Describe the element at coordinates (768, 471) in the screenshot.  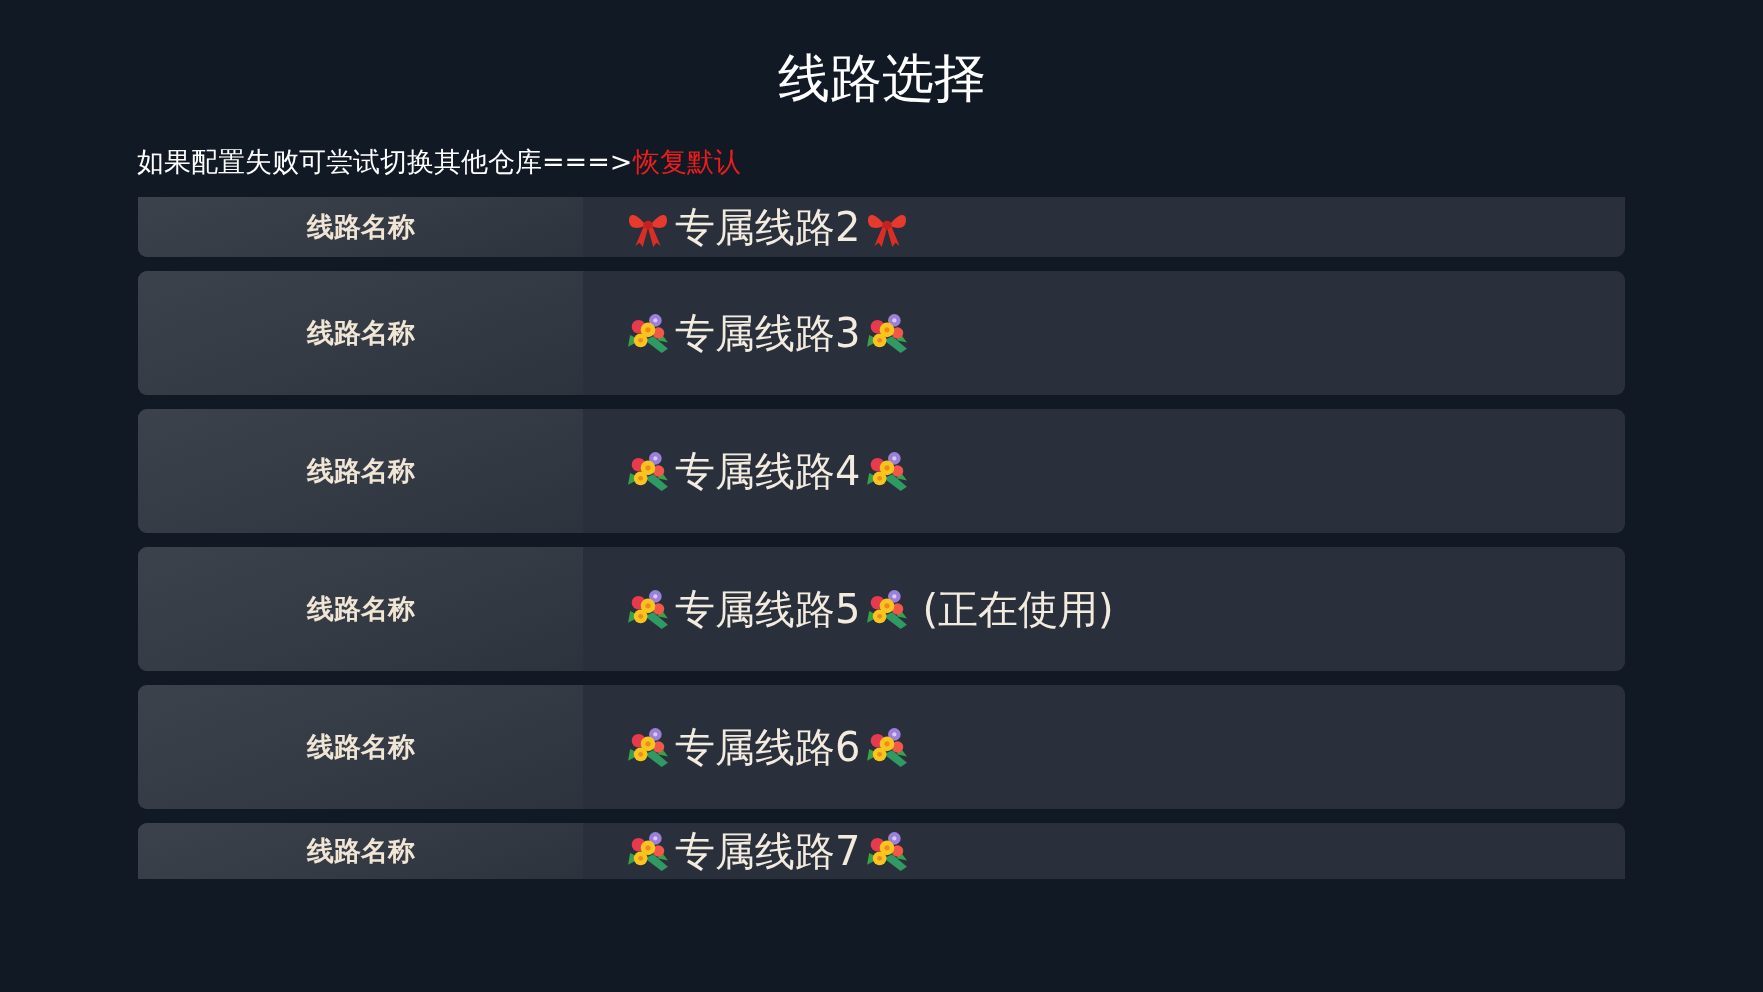
I see `route-name: 专属线路4` at that location.